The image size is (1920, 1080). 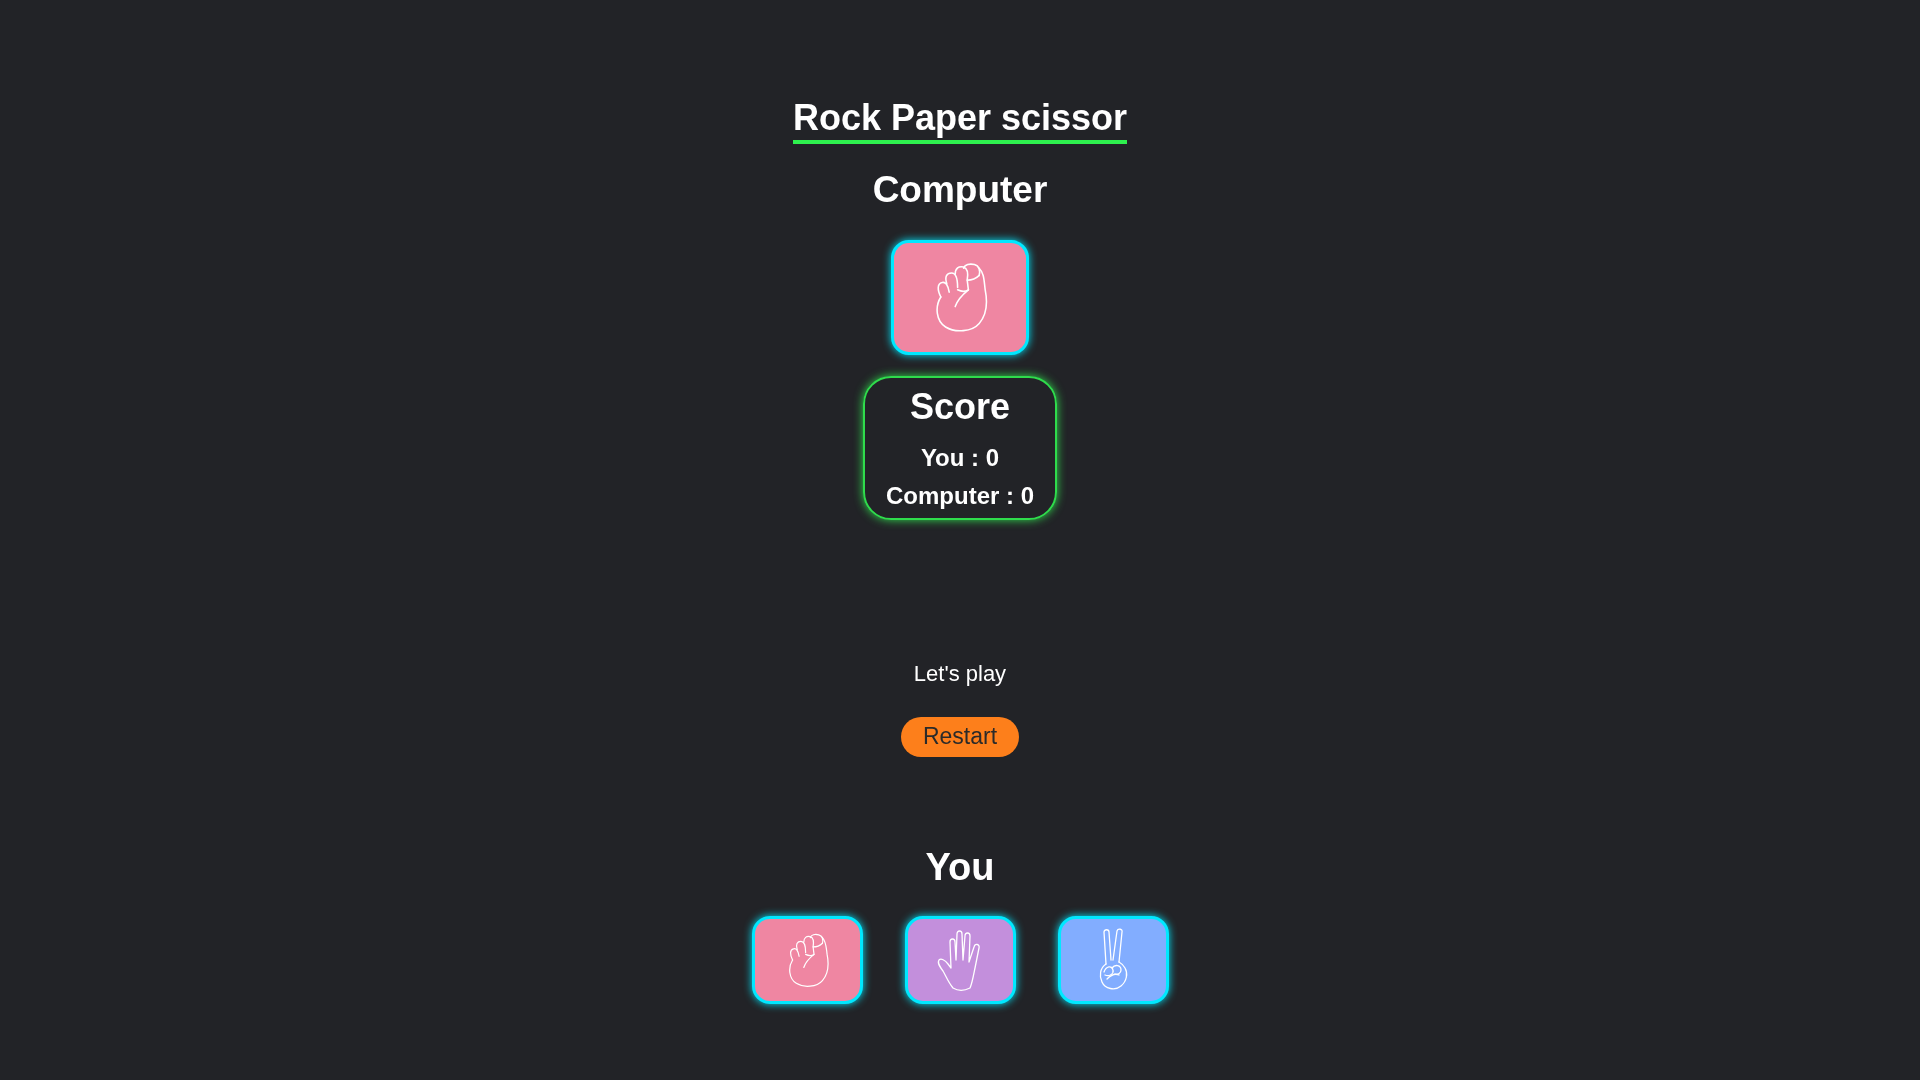 I want to click on restart-button: Restart, so click(x=960, y=736).